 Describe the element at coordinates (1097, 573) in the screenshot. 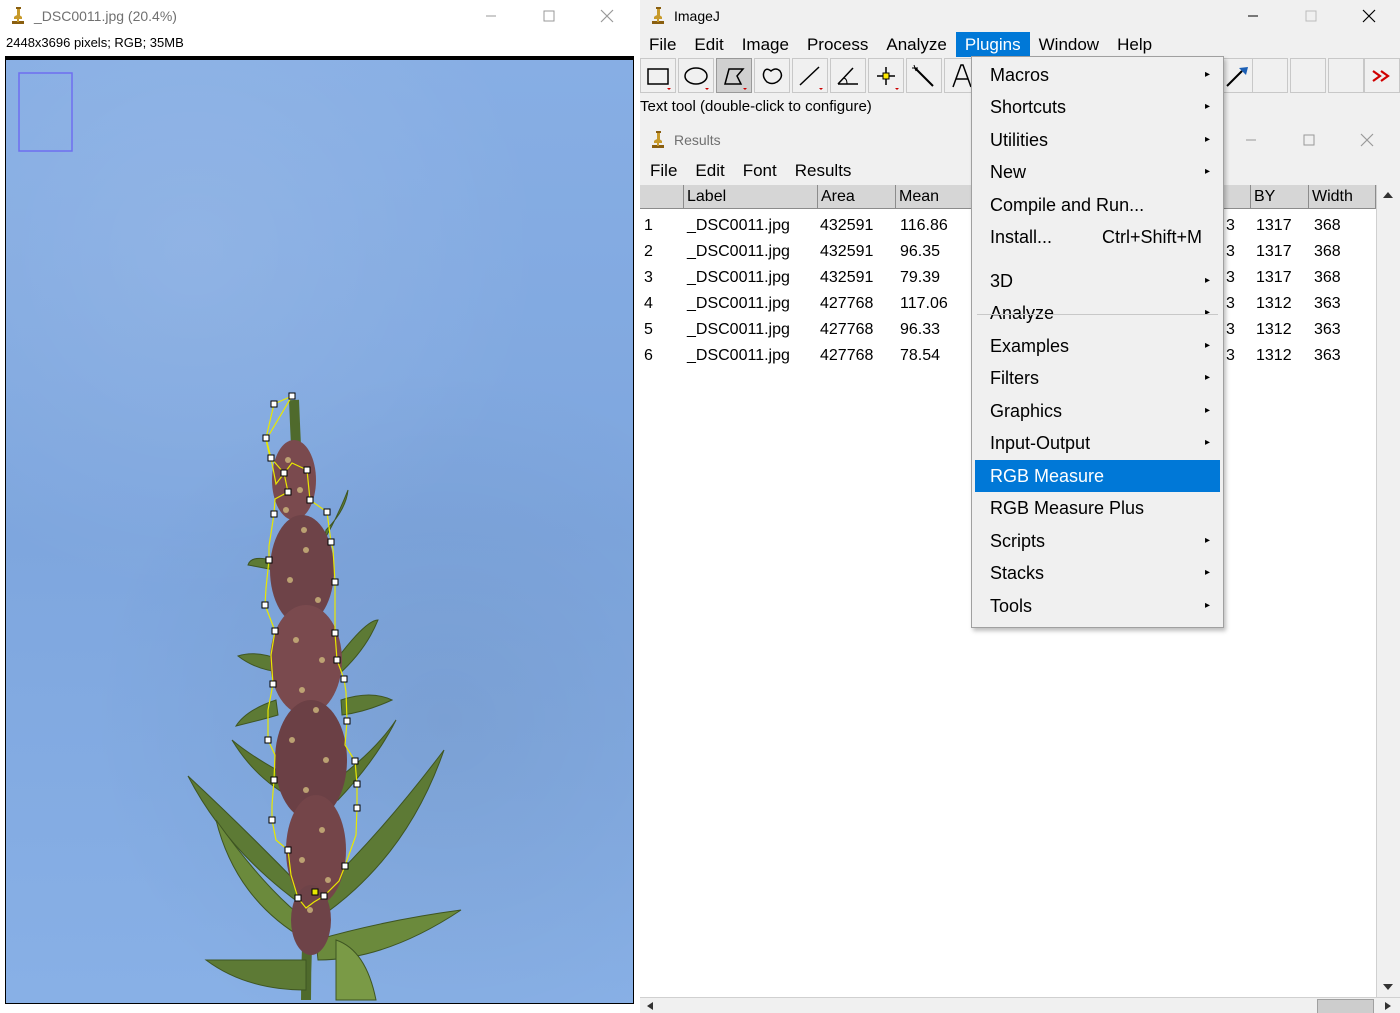

I see `menu-item-stacks: Stacks ▸` at that location.